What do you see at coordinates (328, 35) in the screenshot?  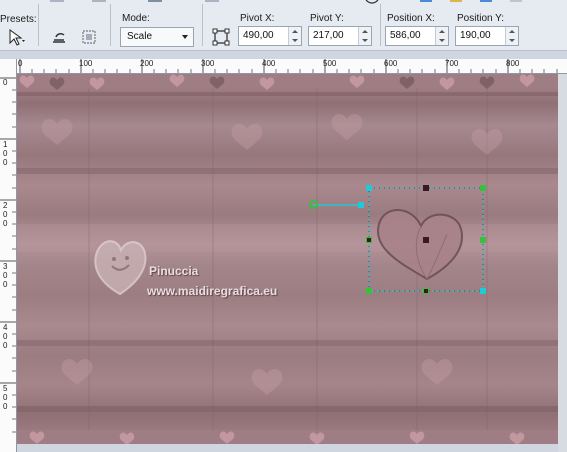 I see `pivot-y-value: 217,00` at bounding box center [328, 35].